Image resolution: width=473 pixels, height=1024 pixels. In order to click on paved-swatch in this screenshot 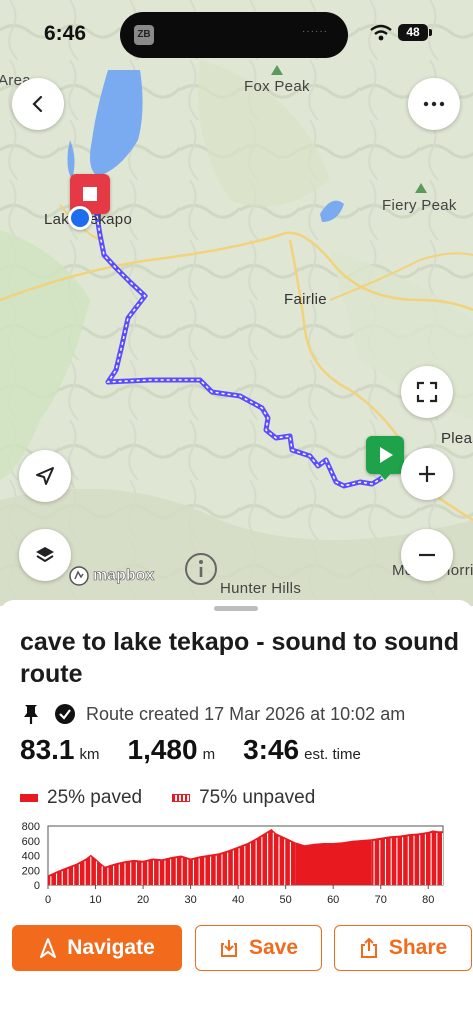, I will do `click(29, 798)`.